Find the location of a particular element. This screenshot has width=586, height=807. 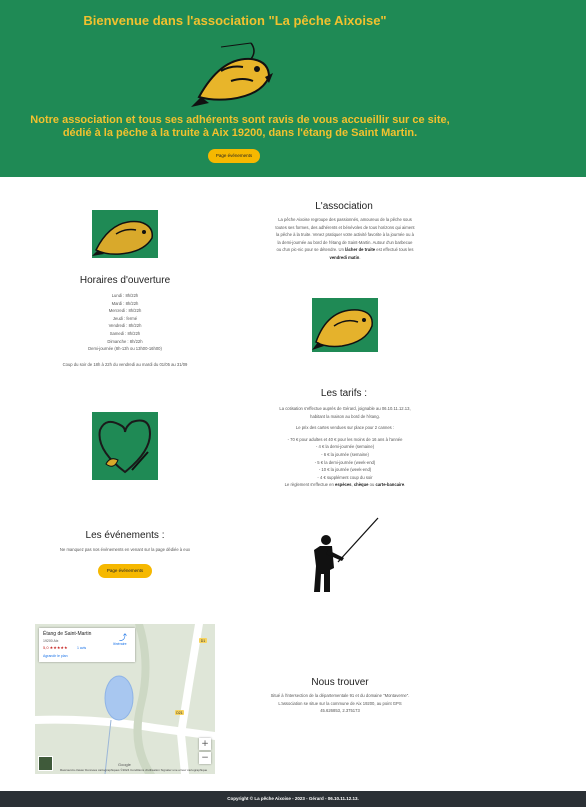

map-place-code: 19200 Aix is located at coordinates (51, 641).